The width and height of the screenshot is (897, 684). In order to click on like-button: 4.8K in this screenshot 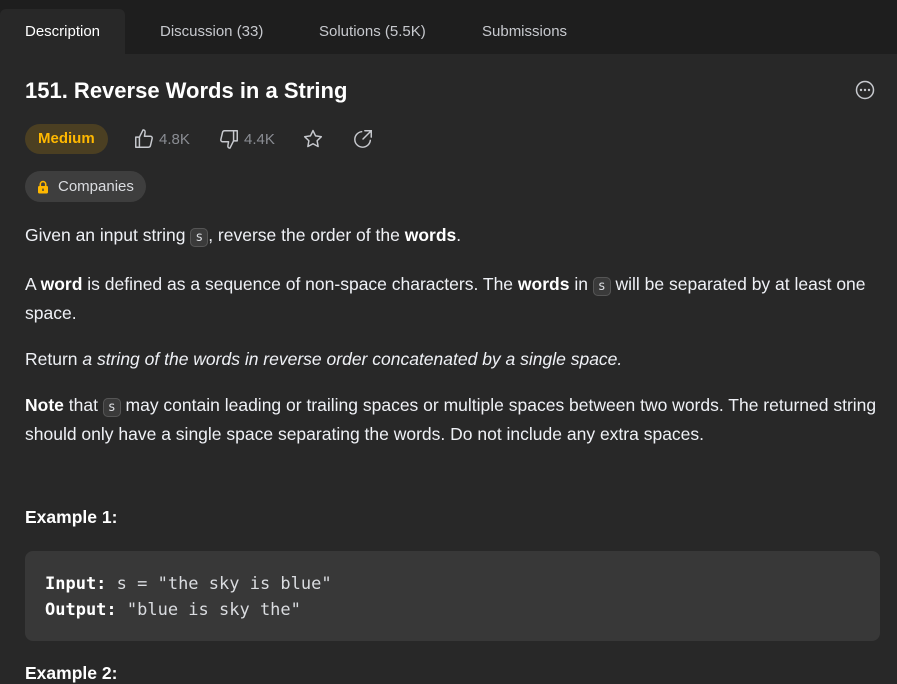, I will do `click(161, 139)`.